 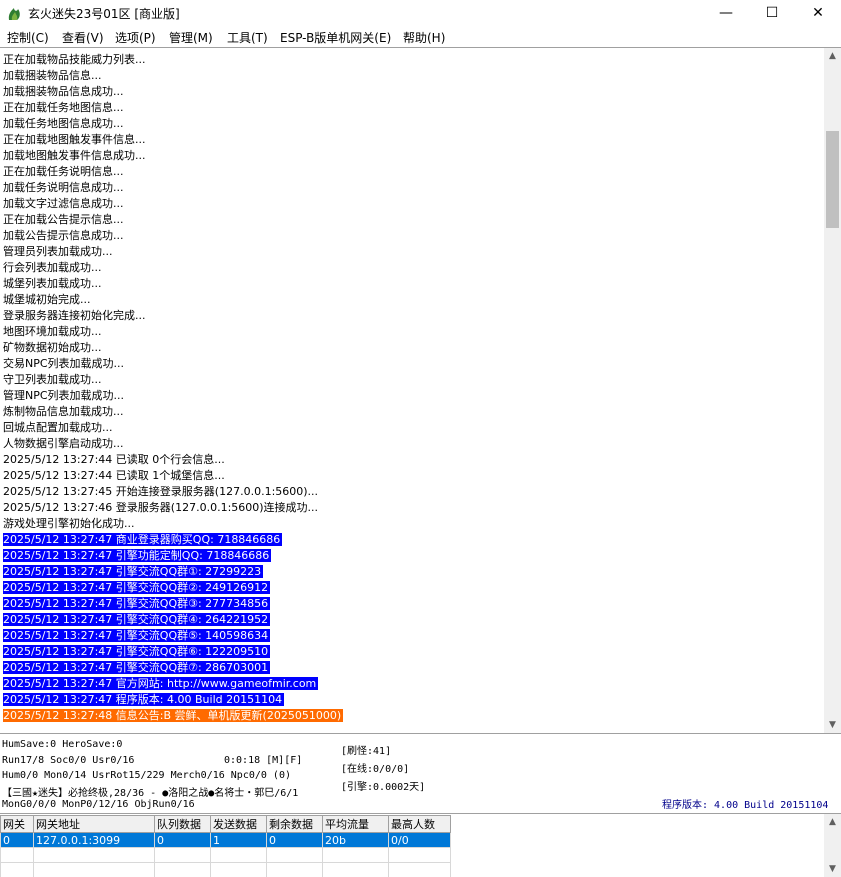 I want to click on title-bar: 玄火迷失23号01区 [商业版] — ☐ ✕, so click(x=420, y=14).